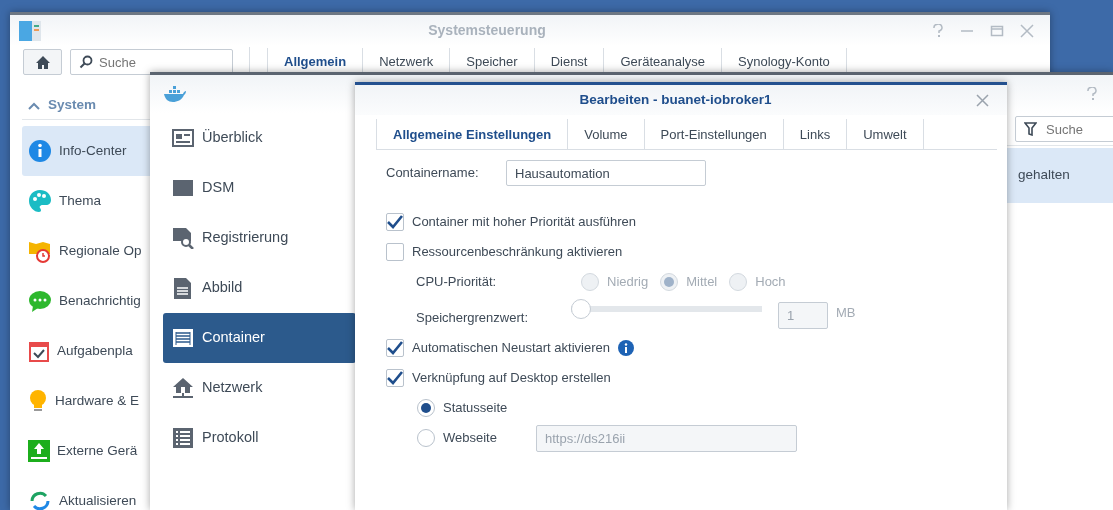  What do you see at coordinates (770, 282) in the screenshot?
I see `radio-label: Hoch` at bounding box center [770, 282].